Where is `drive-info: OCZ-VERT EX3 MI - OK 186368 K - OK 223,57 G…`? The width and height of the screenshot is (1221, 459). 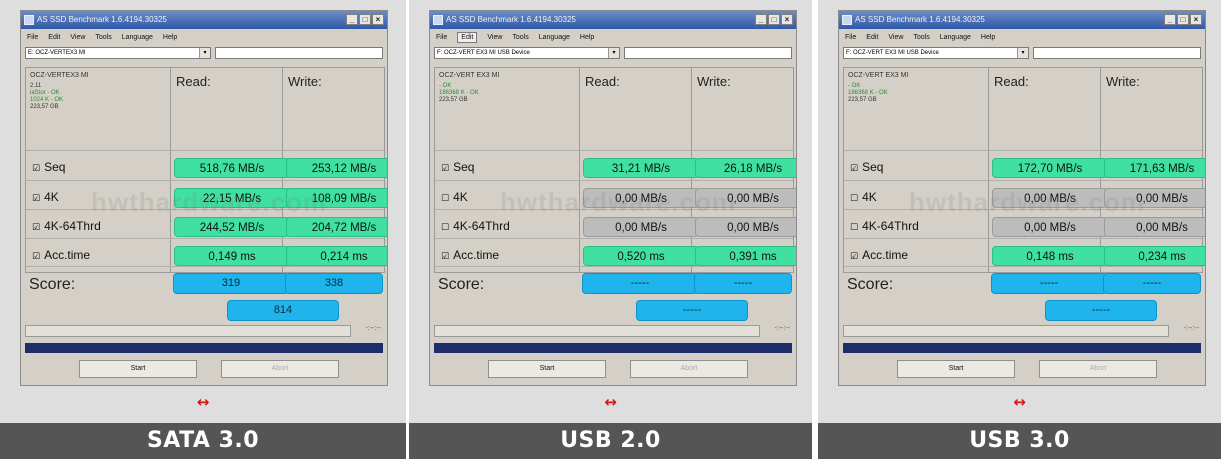 drive-info: OCZ-VERT EX3 MI - OK 186368 K - OK 223,57 G… is located at coordinates (469, 88).